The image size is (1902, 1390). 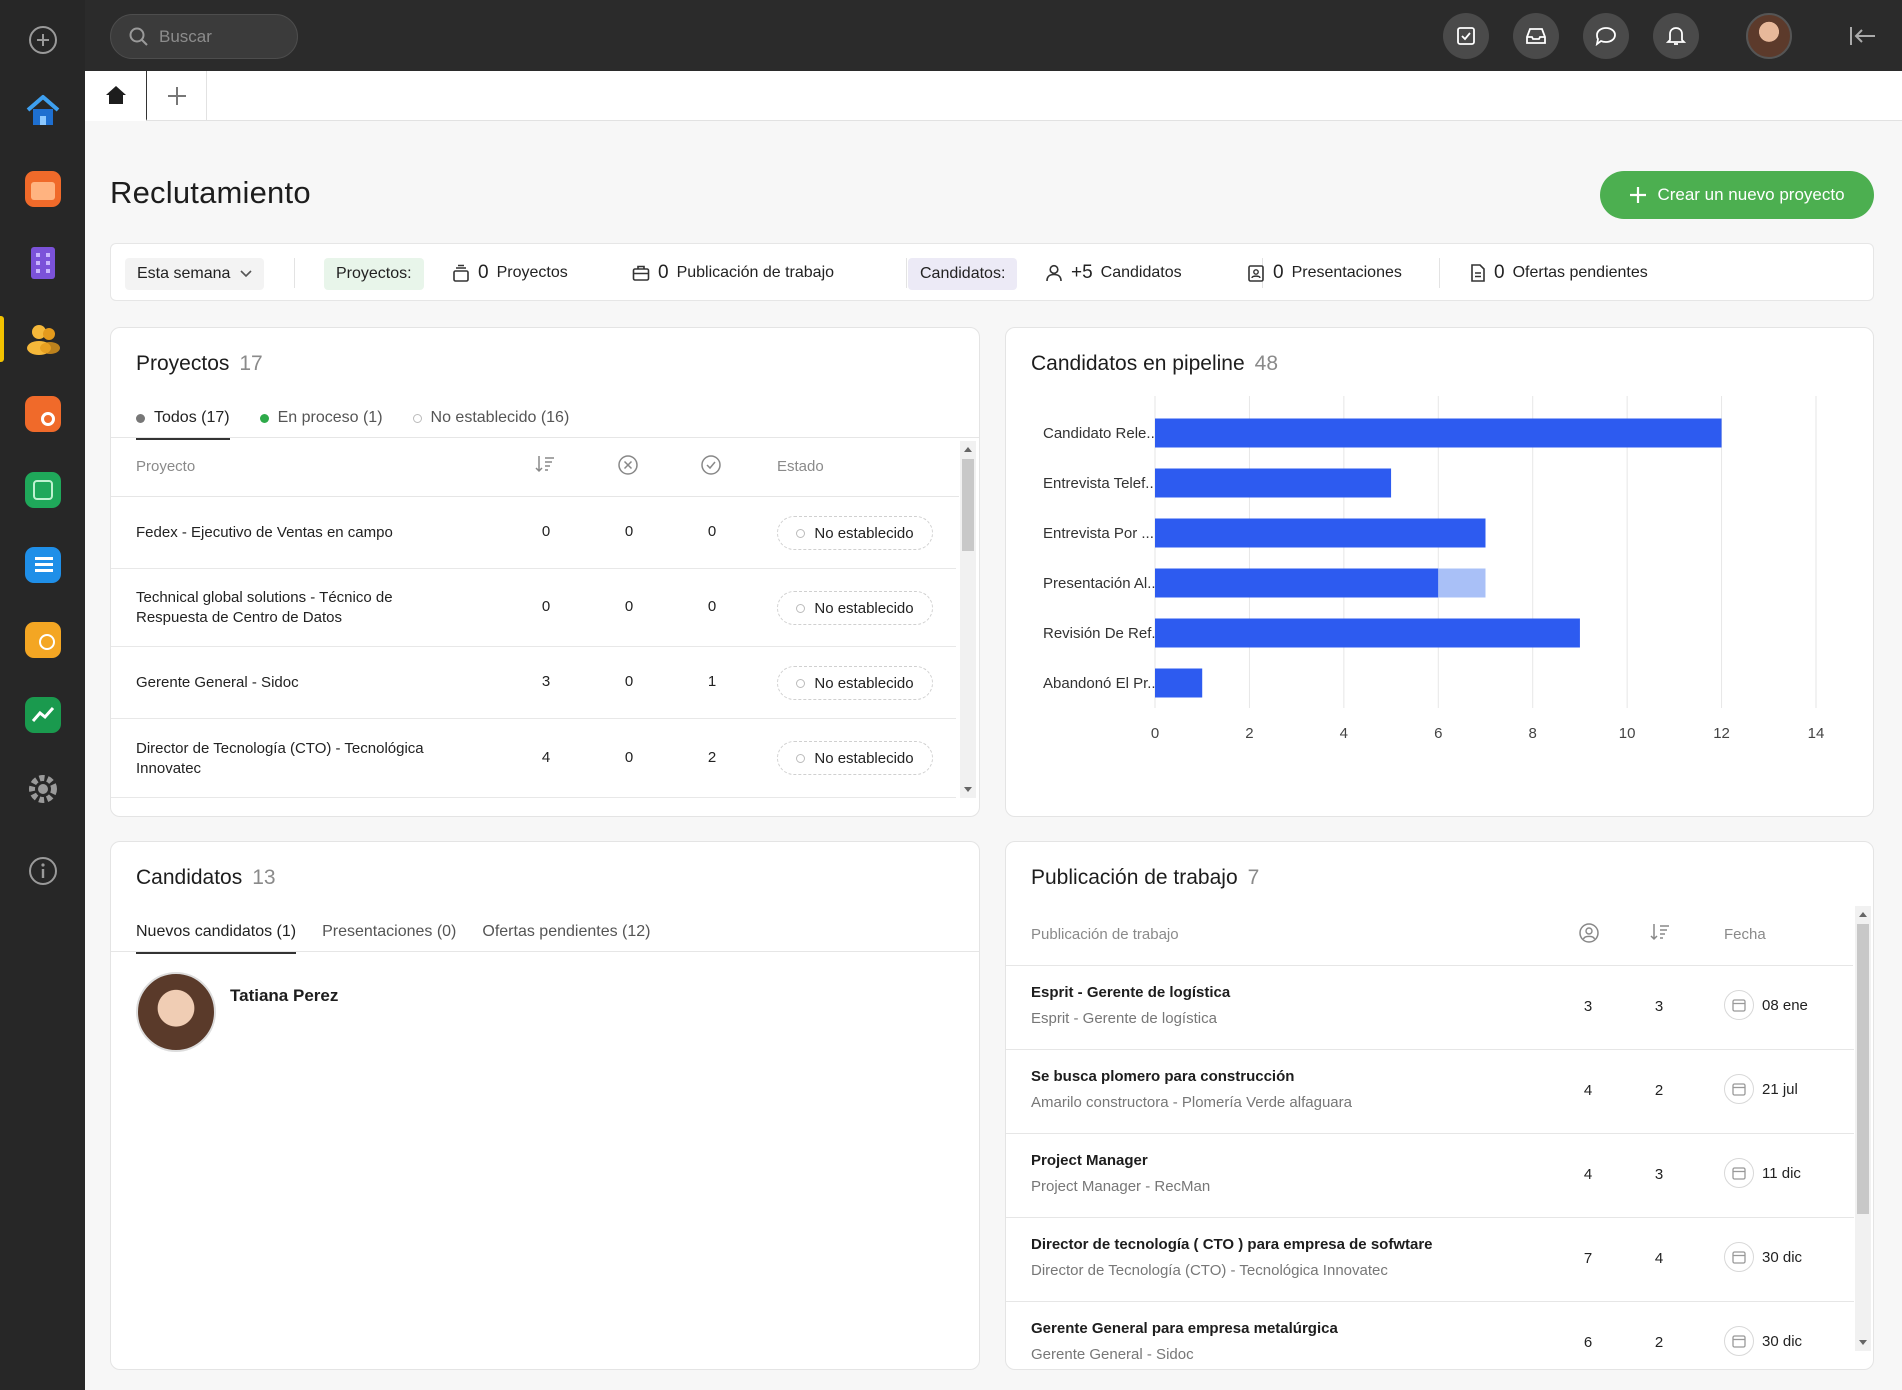 I want to click on offers-summary: 0 Ofertas pendientes, so click(x=1559, y=273).